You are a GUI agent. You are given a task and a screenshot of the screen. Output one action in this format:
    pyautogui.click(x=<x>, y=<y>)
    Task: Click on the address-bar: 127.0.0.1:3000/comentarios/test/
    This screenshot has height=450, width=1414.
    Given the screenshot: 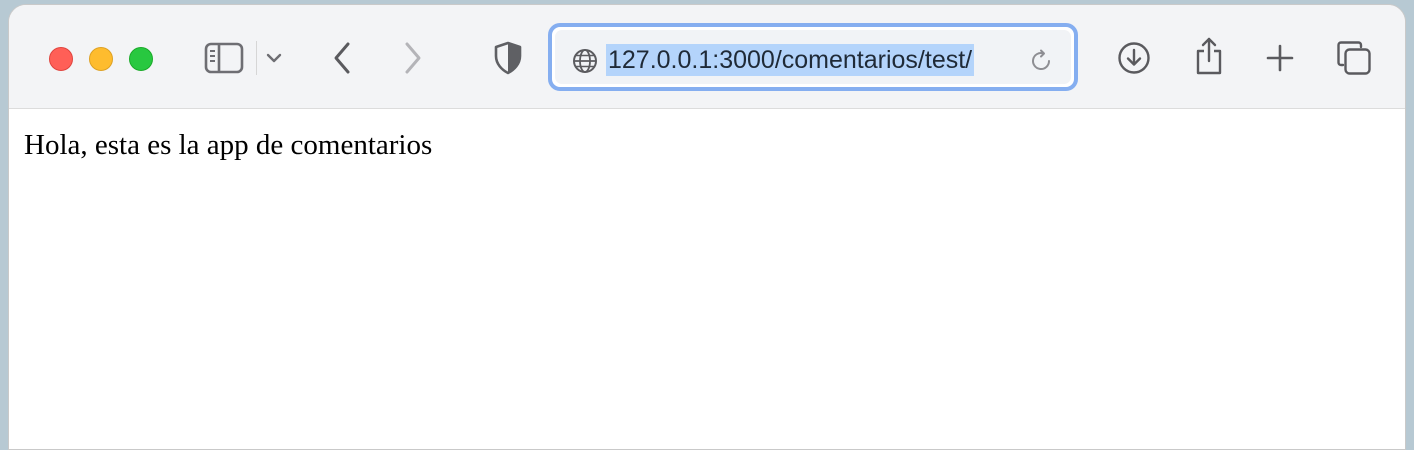 What is the action you would take?
    pyautogui.click(x=813, y=57)
    